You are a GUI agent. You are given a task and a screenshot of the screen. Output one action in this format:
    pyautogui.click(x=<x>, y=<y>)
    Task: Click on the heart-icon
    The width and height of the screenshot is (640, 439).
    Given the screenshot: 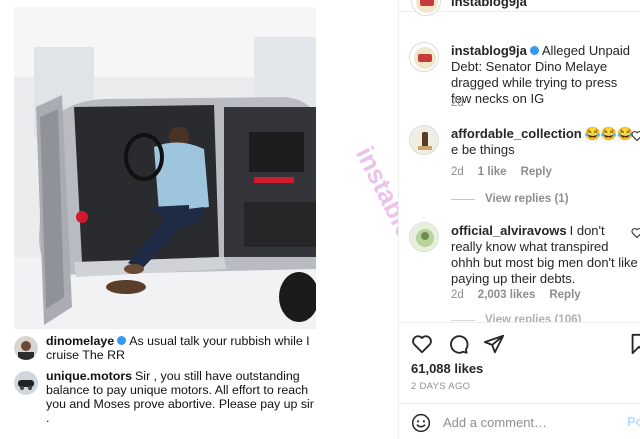 What is the action you would take?
    pyautogui.click(x=422, y=344)
    